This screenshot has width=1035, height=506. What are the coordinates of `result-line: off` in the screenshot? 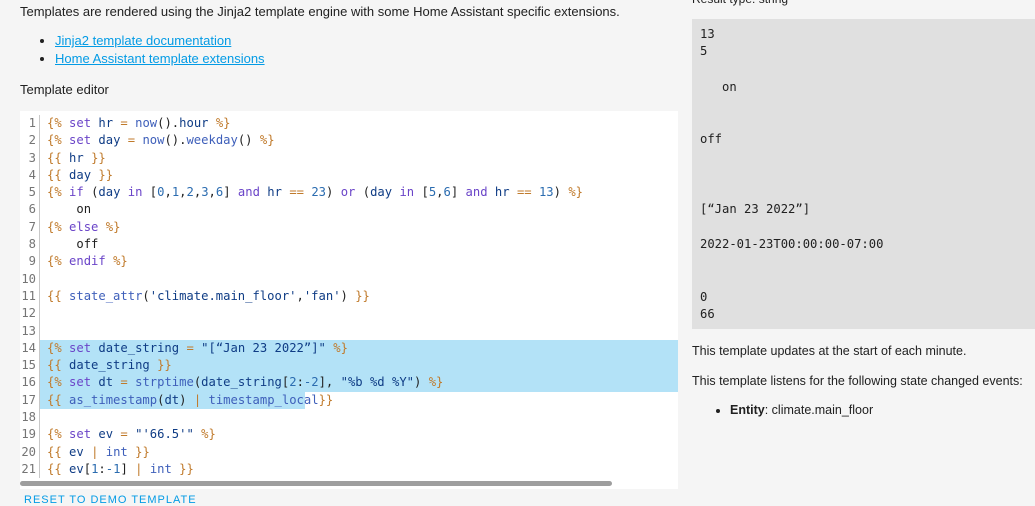 It's located at (711, 139).